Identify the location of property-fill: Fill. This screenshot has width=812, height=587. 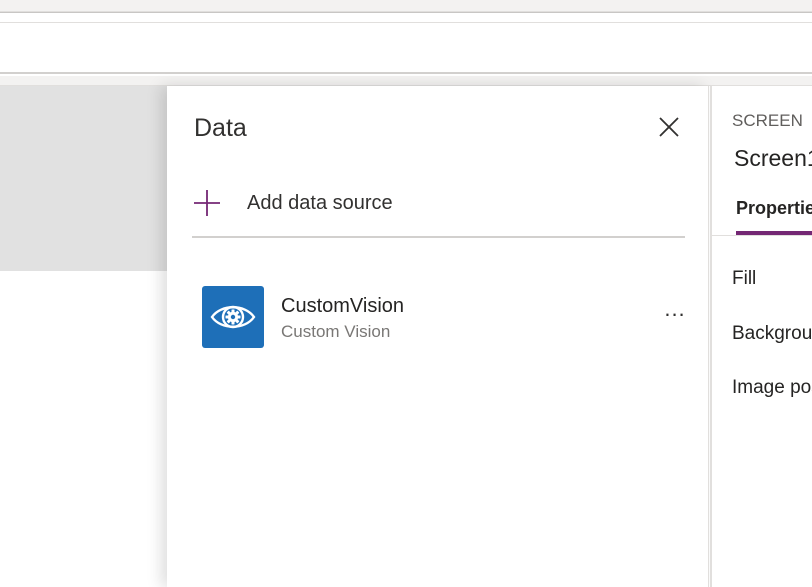
(744, 279).